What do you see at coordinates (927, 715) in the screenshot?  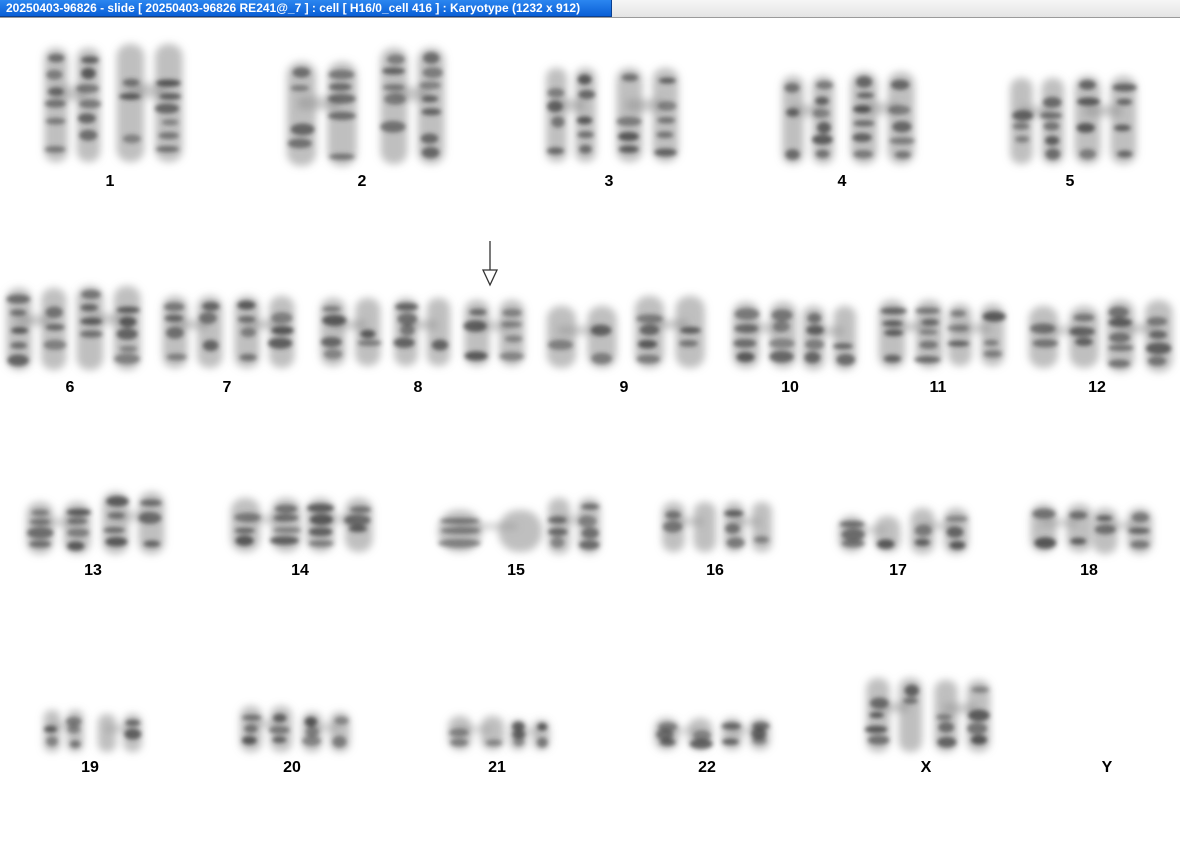 I see `chromosome-pair-x` at bounding box center [927, 715].